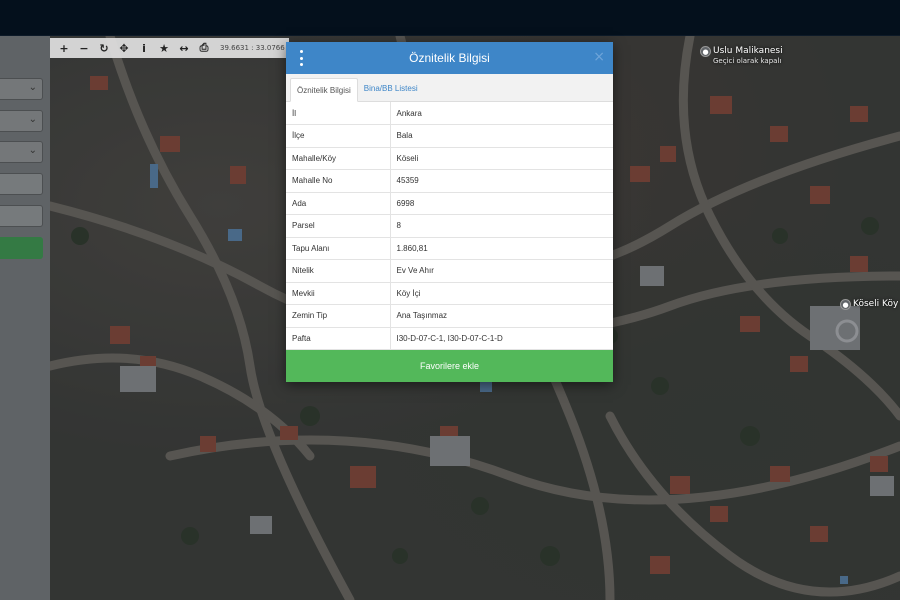 The image size is (900, 600). I want to click on star-icon: ★, so click(164, 48).